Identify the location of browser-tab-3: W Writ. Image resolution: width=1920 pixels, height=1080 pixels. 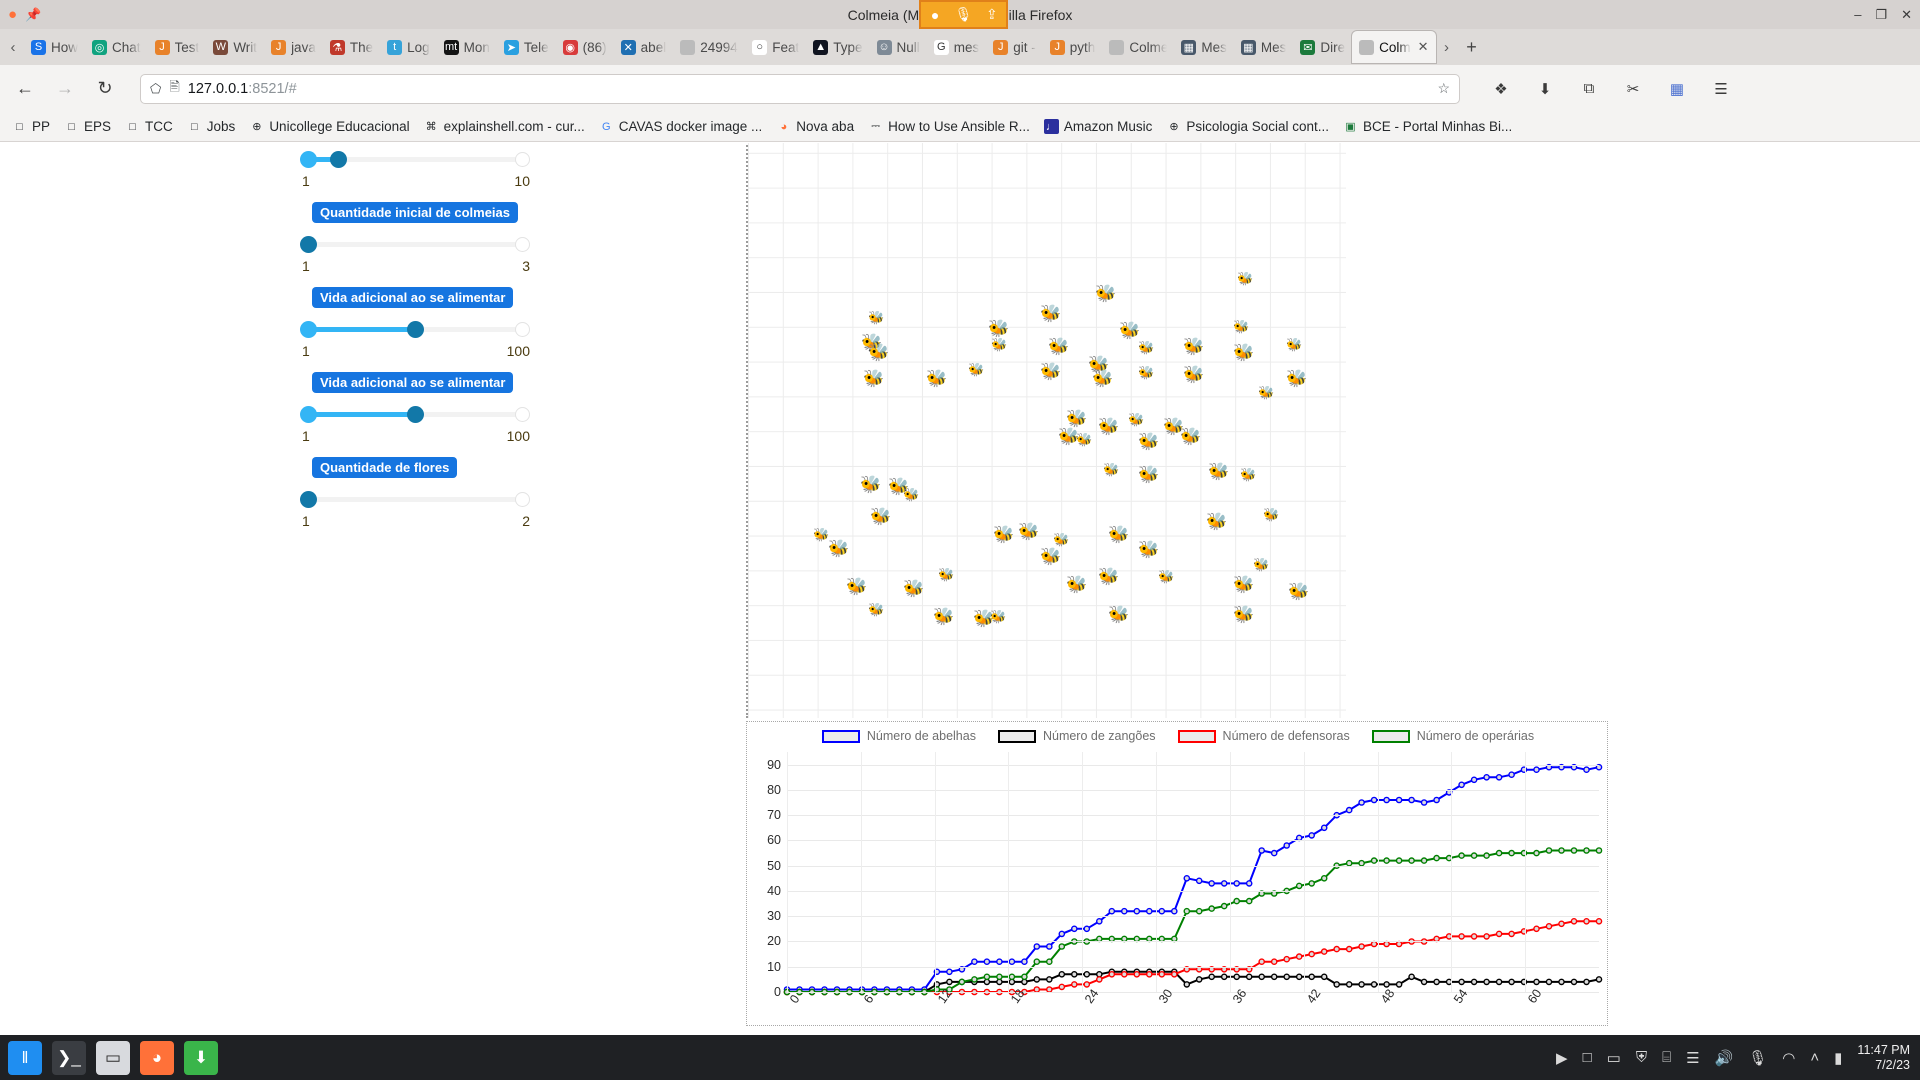
(235, 47).